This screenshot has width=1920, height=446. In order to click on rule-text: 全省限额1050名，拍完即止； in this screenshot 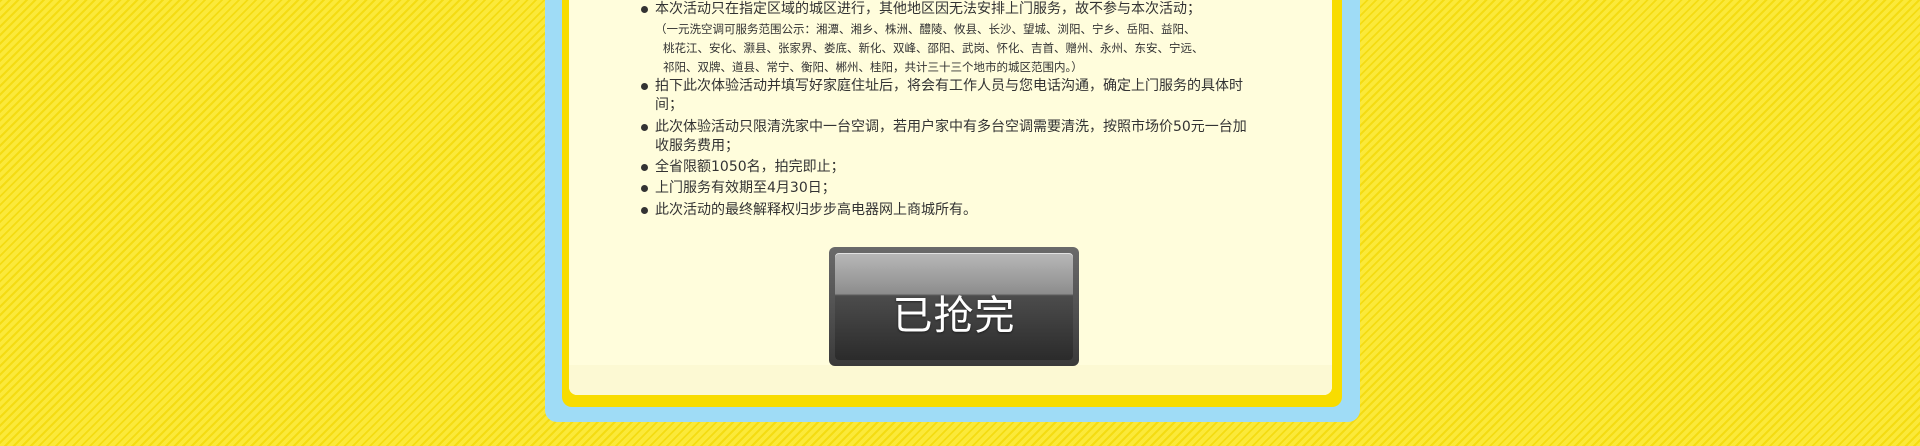, I will do `click(750, 167)`.